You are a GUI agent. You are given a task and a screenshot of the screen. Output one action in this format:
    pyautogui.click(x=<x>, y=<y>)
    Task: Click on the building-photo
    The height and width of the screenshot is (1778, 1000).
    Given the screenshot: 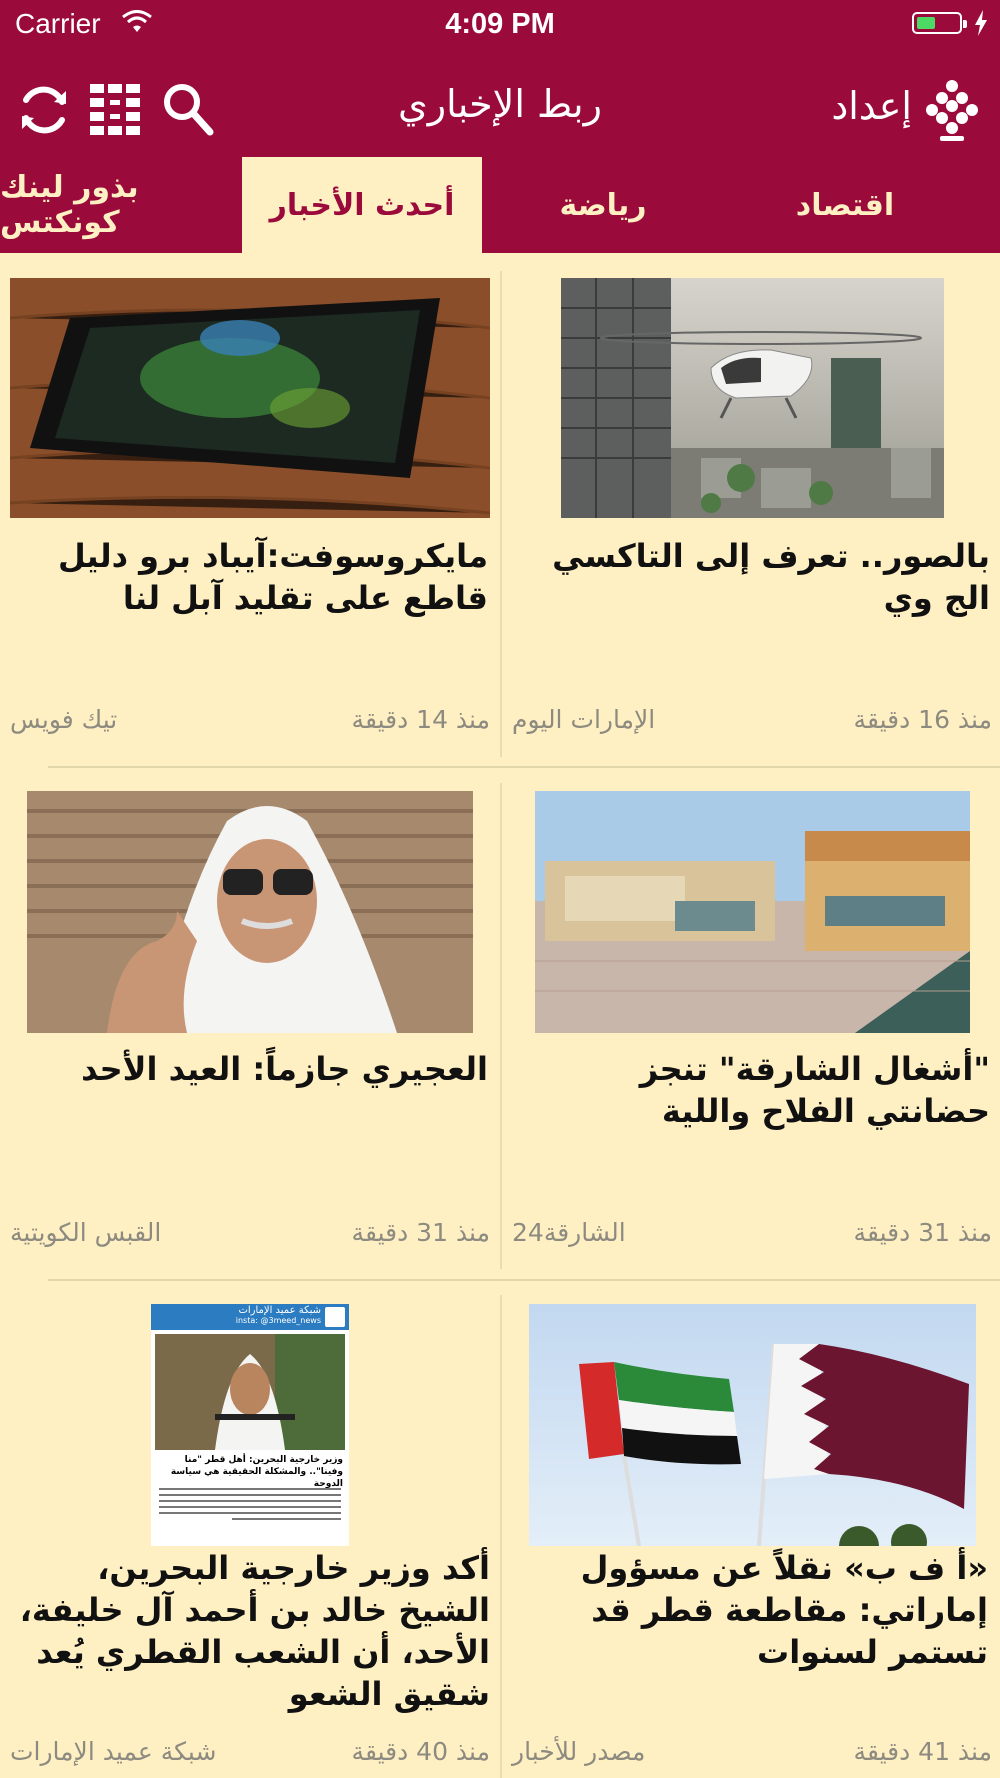 What is the action you would take?
    pyautogui.click(x=752, y=912)
    